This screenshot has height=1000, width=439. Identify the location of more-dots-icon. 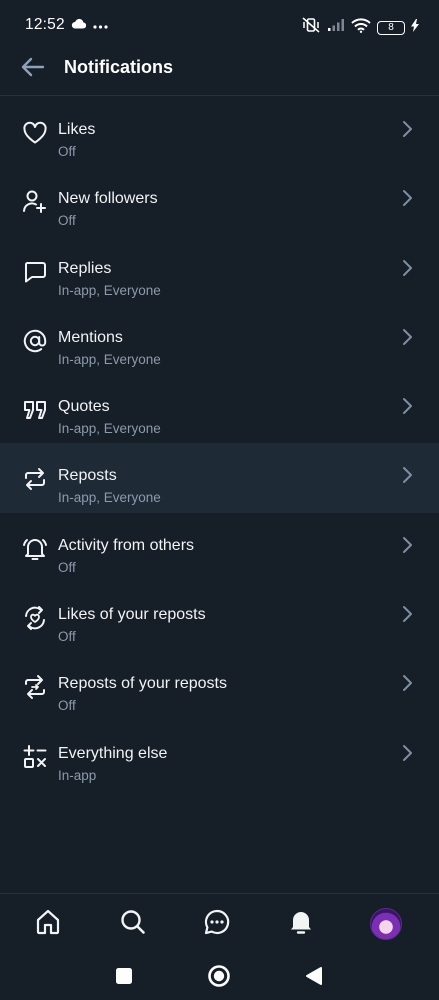
(100, 25).